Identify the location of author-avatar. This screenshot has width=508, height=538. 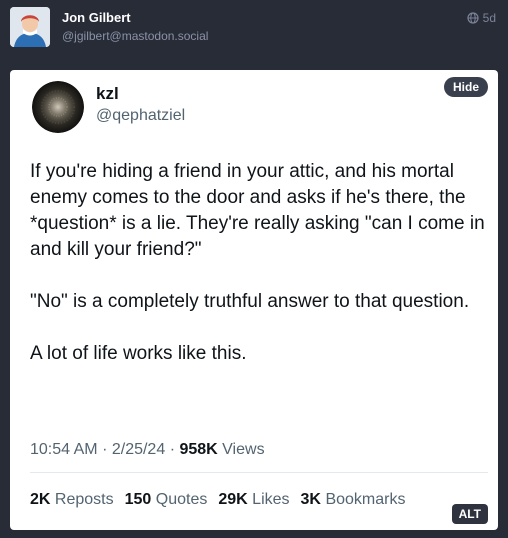
(30, 27).